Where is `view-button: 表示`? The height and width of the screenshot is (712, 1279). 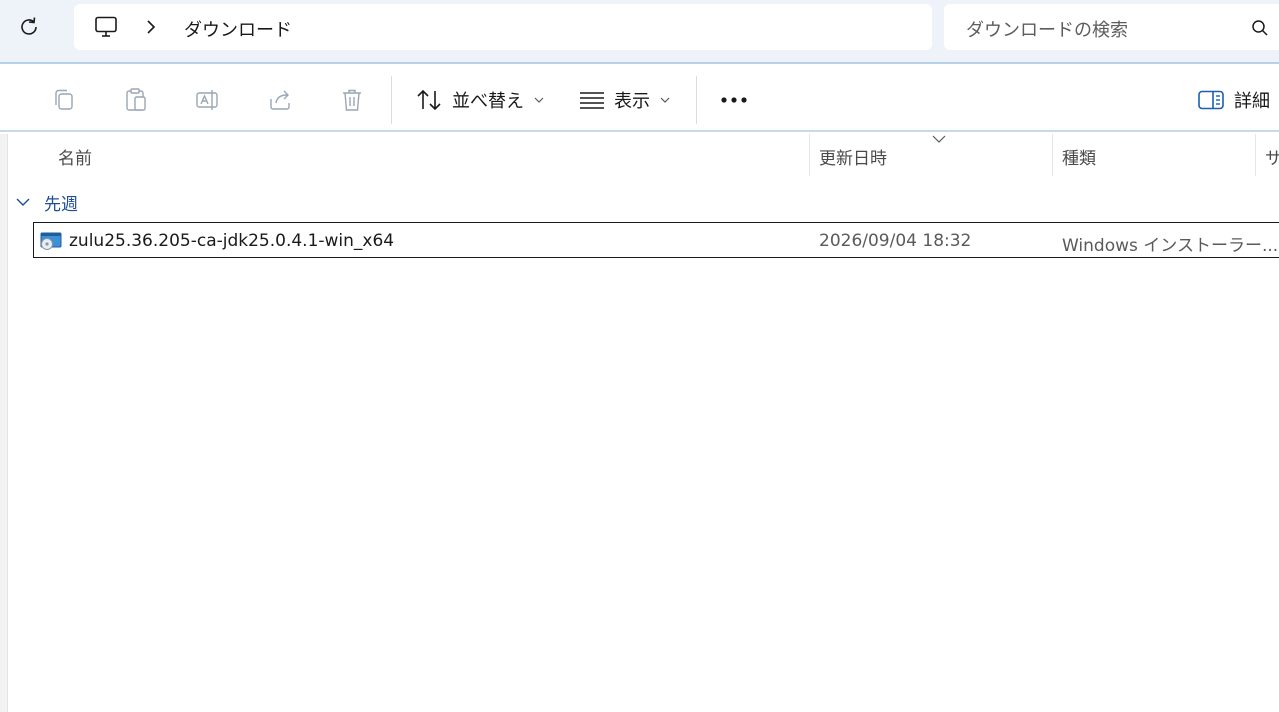 view-button: 表示 is located at coordinates (625, 100).